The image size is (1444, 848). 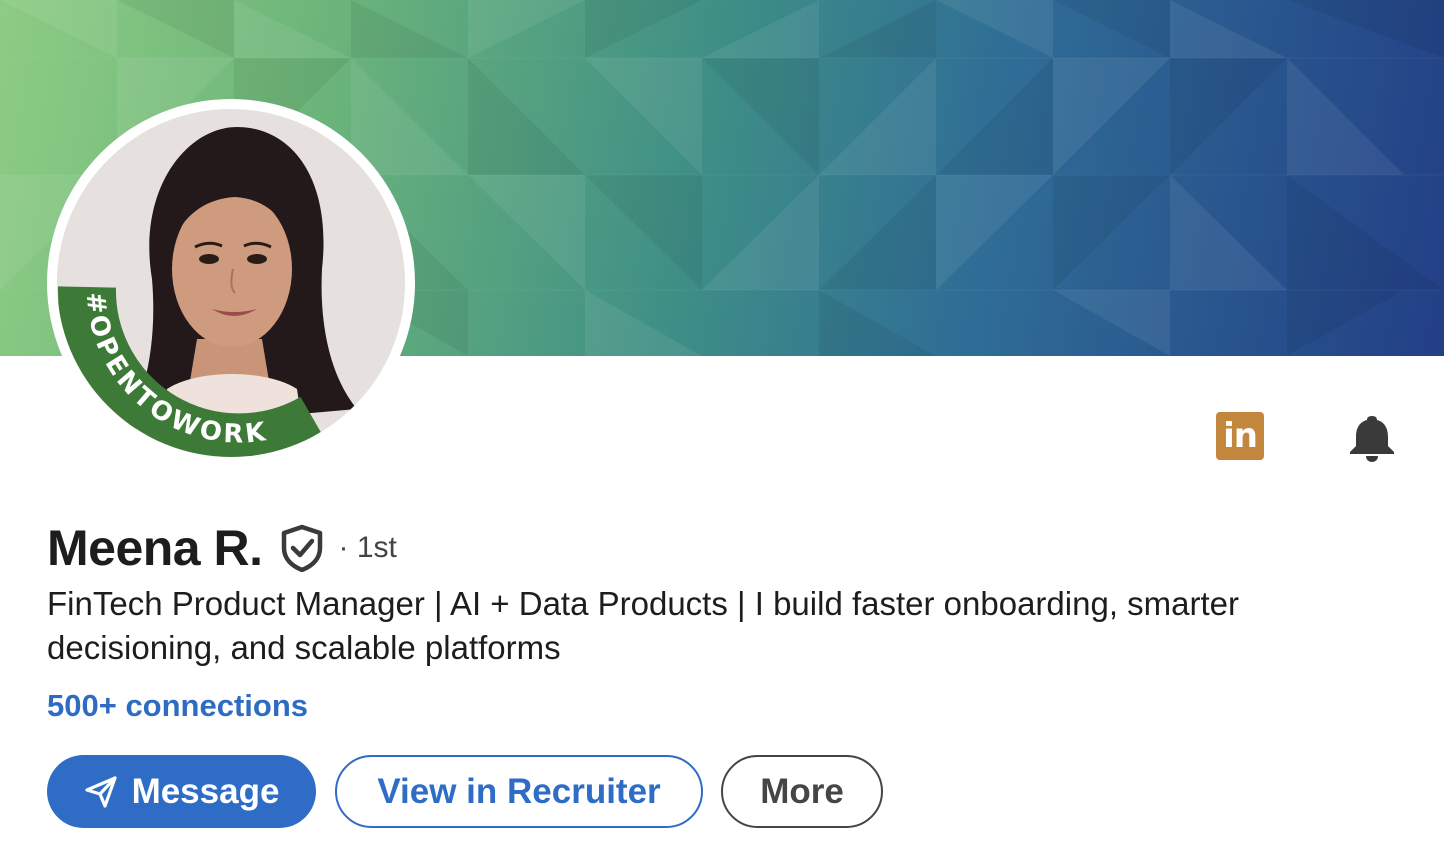 I want to click on more-button: More, so click(x=802, y=791).